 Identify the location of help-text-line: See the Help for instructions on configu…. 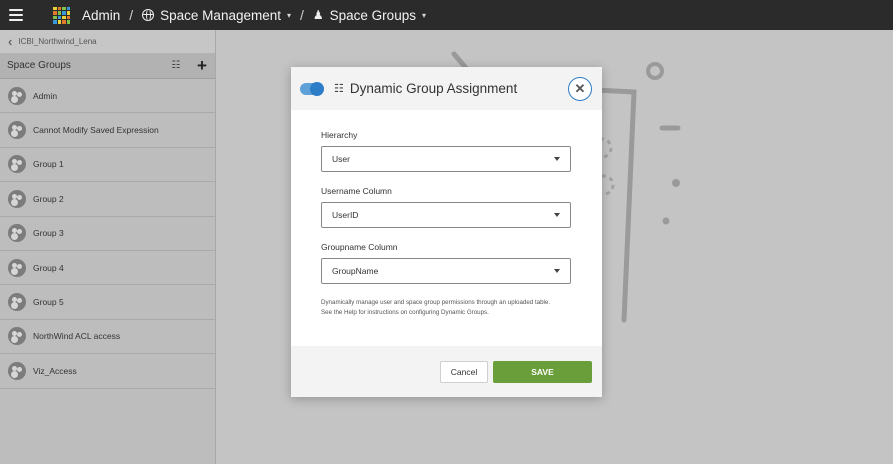
(405, 312).